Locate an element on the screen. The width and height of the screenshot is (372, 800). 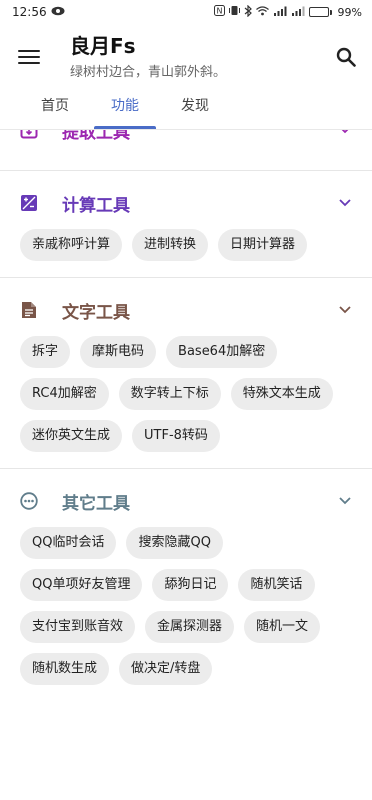
chip-sup-sub: 数字转上下标 is located at coordinates (169, 394).